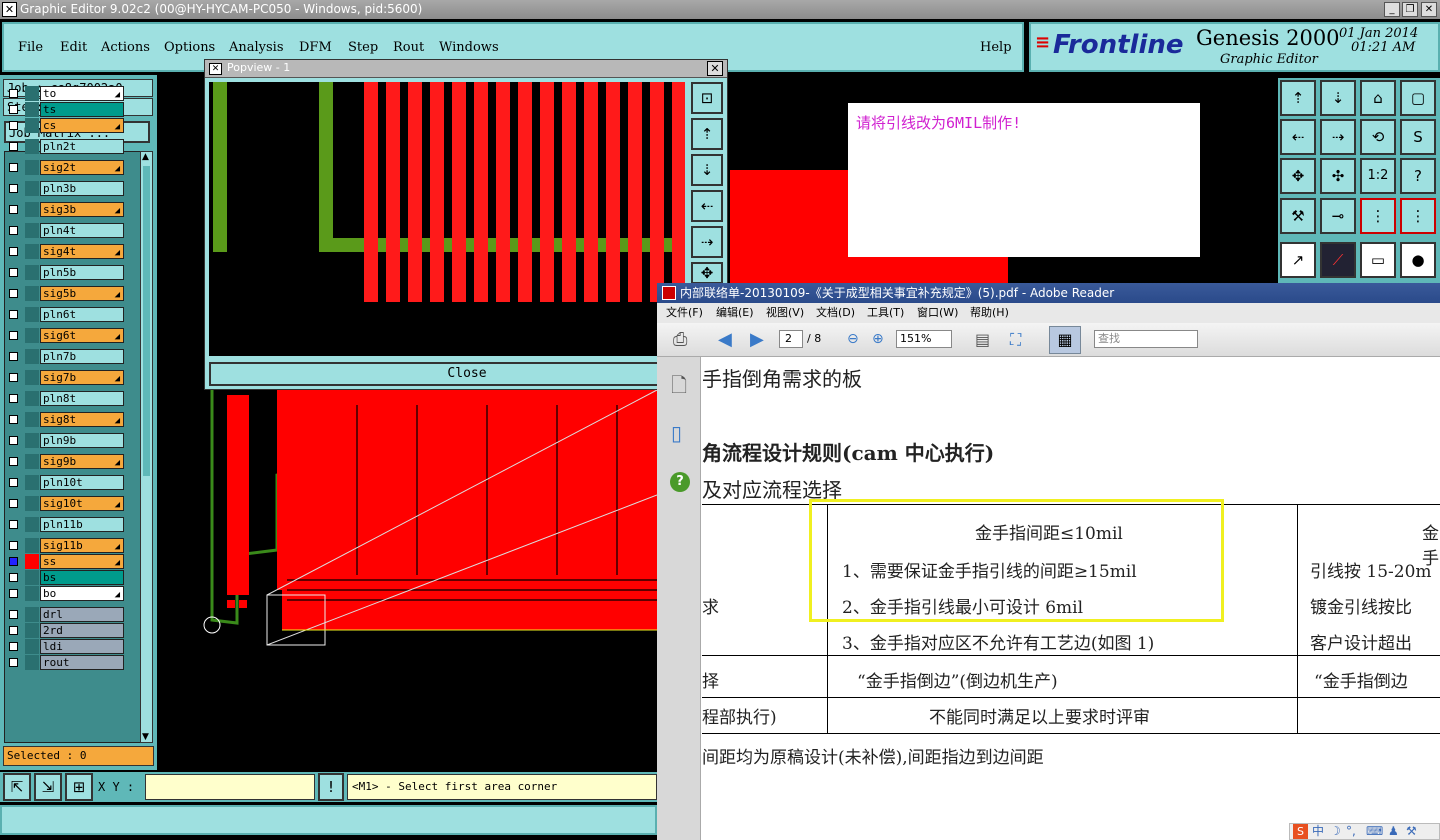 Image resolution: width=1440 pixels, height=840 pixels. I want to click on menu-file: File, so click(30, 47).